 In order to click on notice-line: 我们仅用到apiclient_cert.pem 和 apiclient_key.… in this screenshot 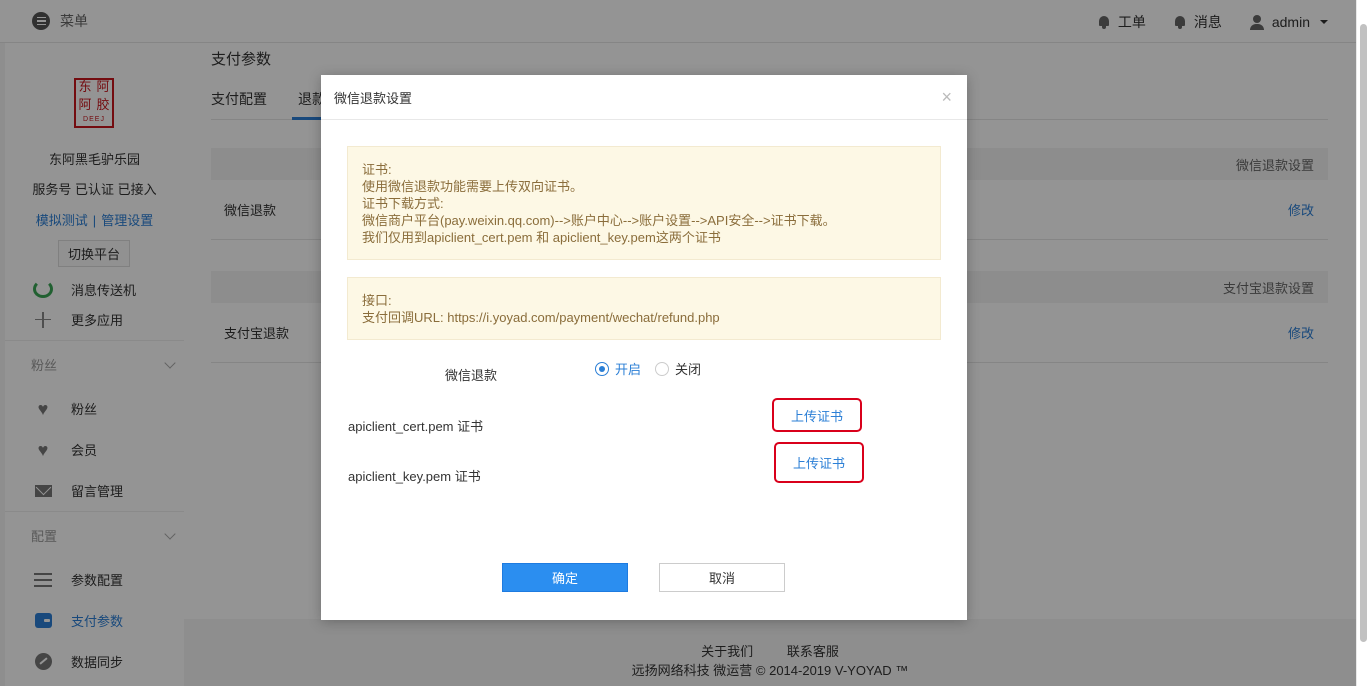, I will do `click(541, 237)`.